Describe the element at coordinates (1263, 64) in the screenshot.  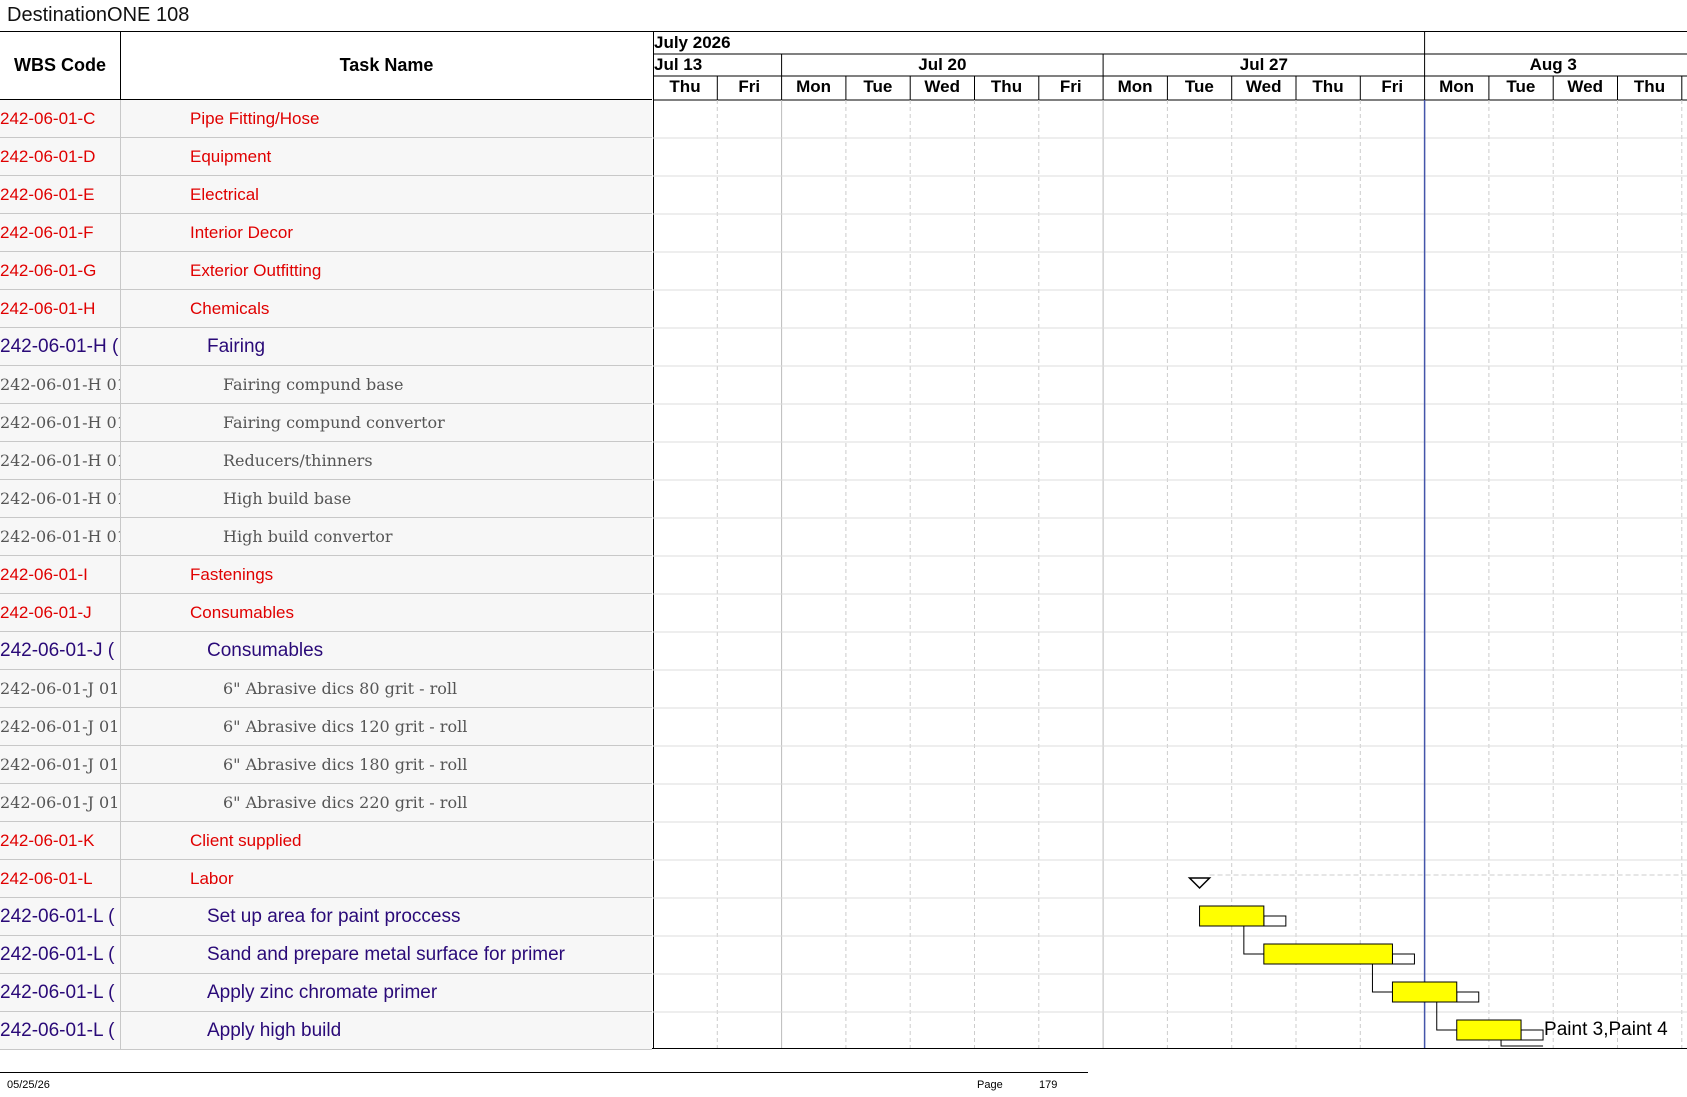
I see `week-label: Jul 27` at that location.